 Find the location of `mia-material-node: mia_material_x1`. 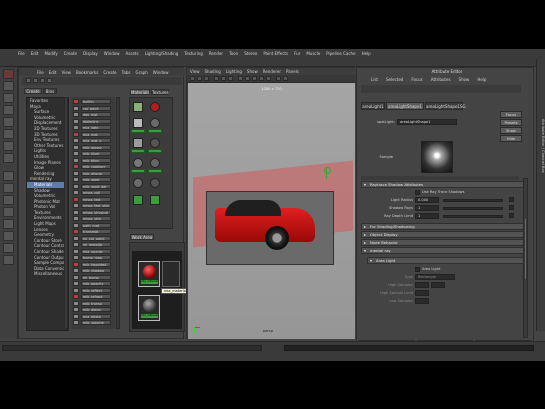

mia-material-node: mia_material_x1 is located at coordinates (149, 274).